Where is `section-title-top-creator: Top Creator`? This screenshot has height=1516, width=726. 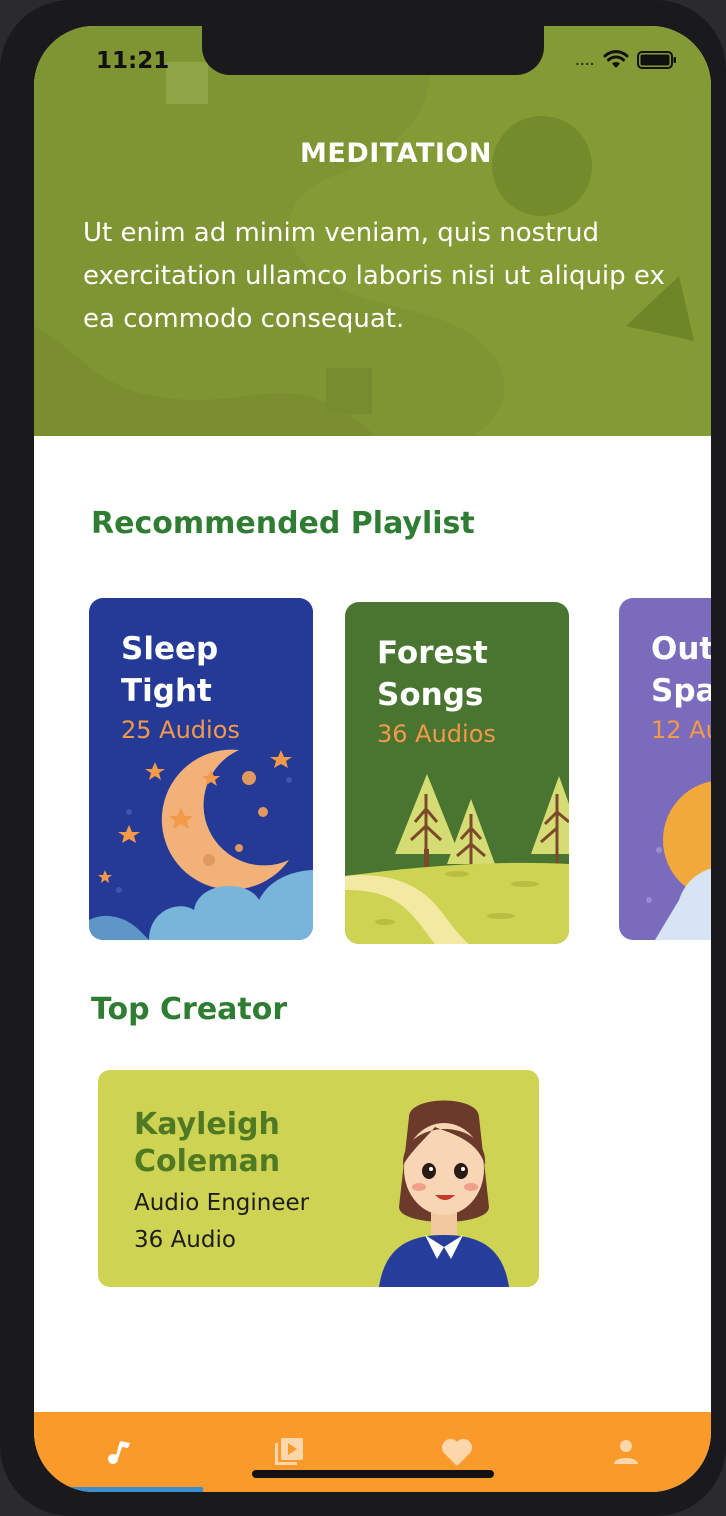 section-title-top-creator: Top Creator is located at coordinates (189, 1009).